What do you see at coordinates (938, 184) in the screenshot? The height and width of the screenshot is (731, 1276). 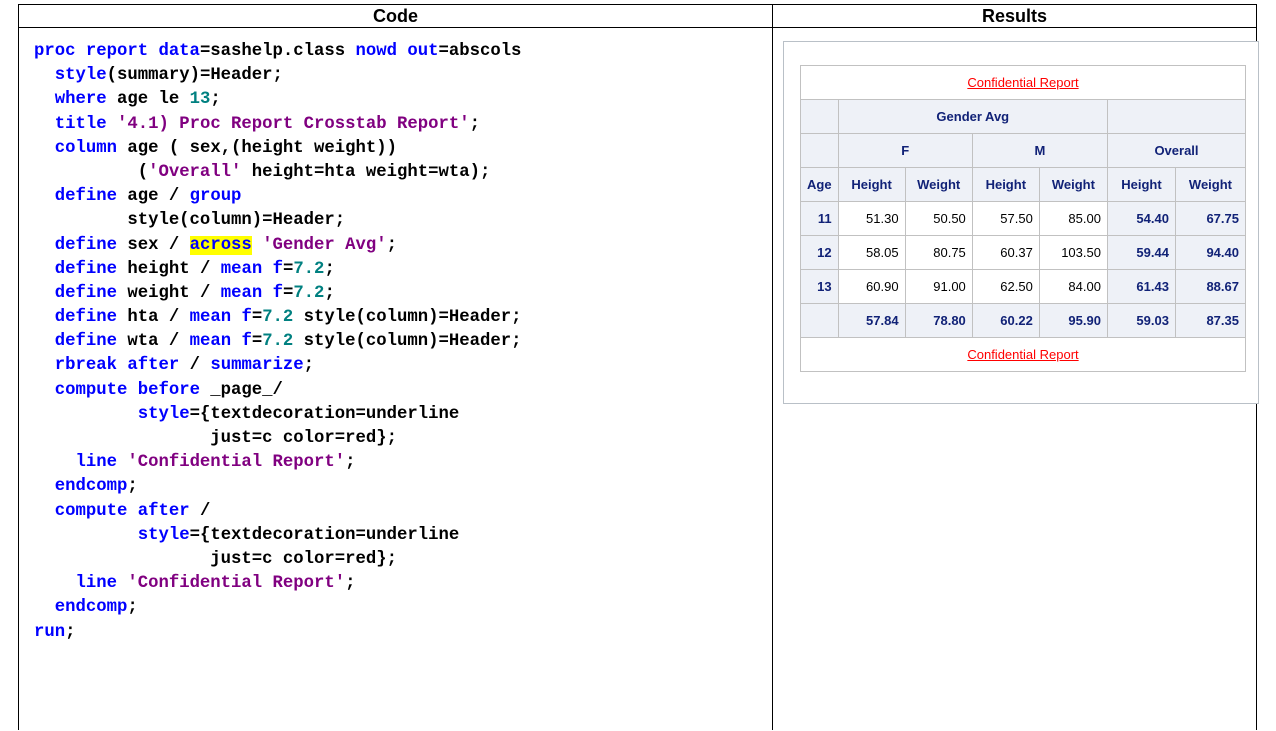 I see `weight-column-header: Weight` at bounding box center [938, 184].